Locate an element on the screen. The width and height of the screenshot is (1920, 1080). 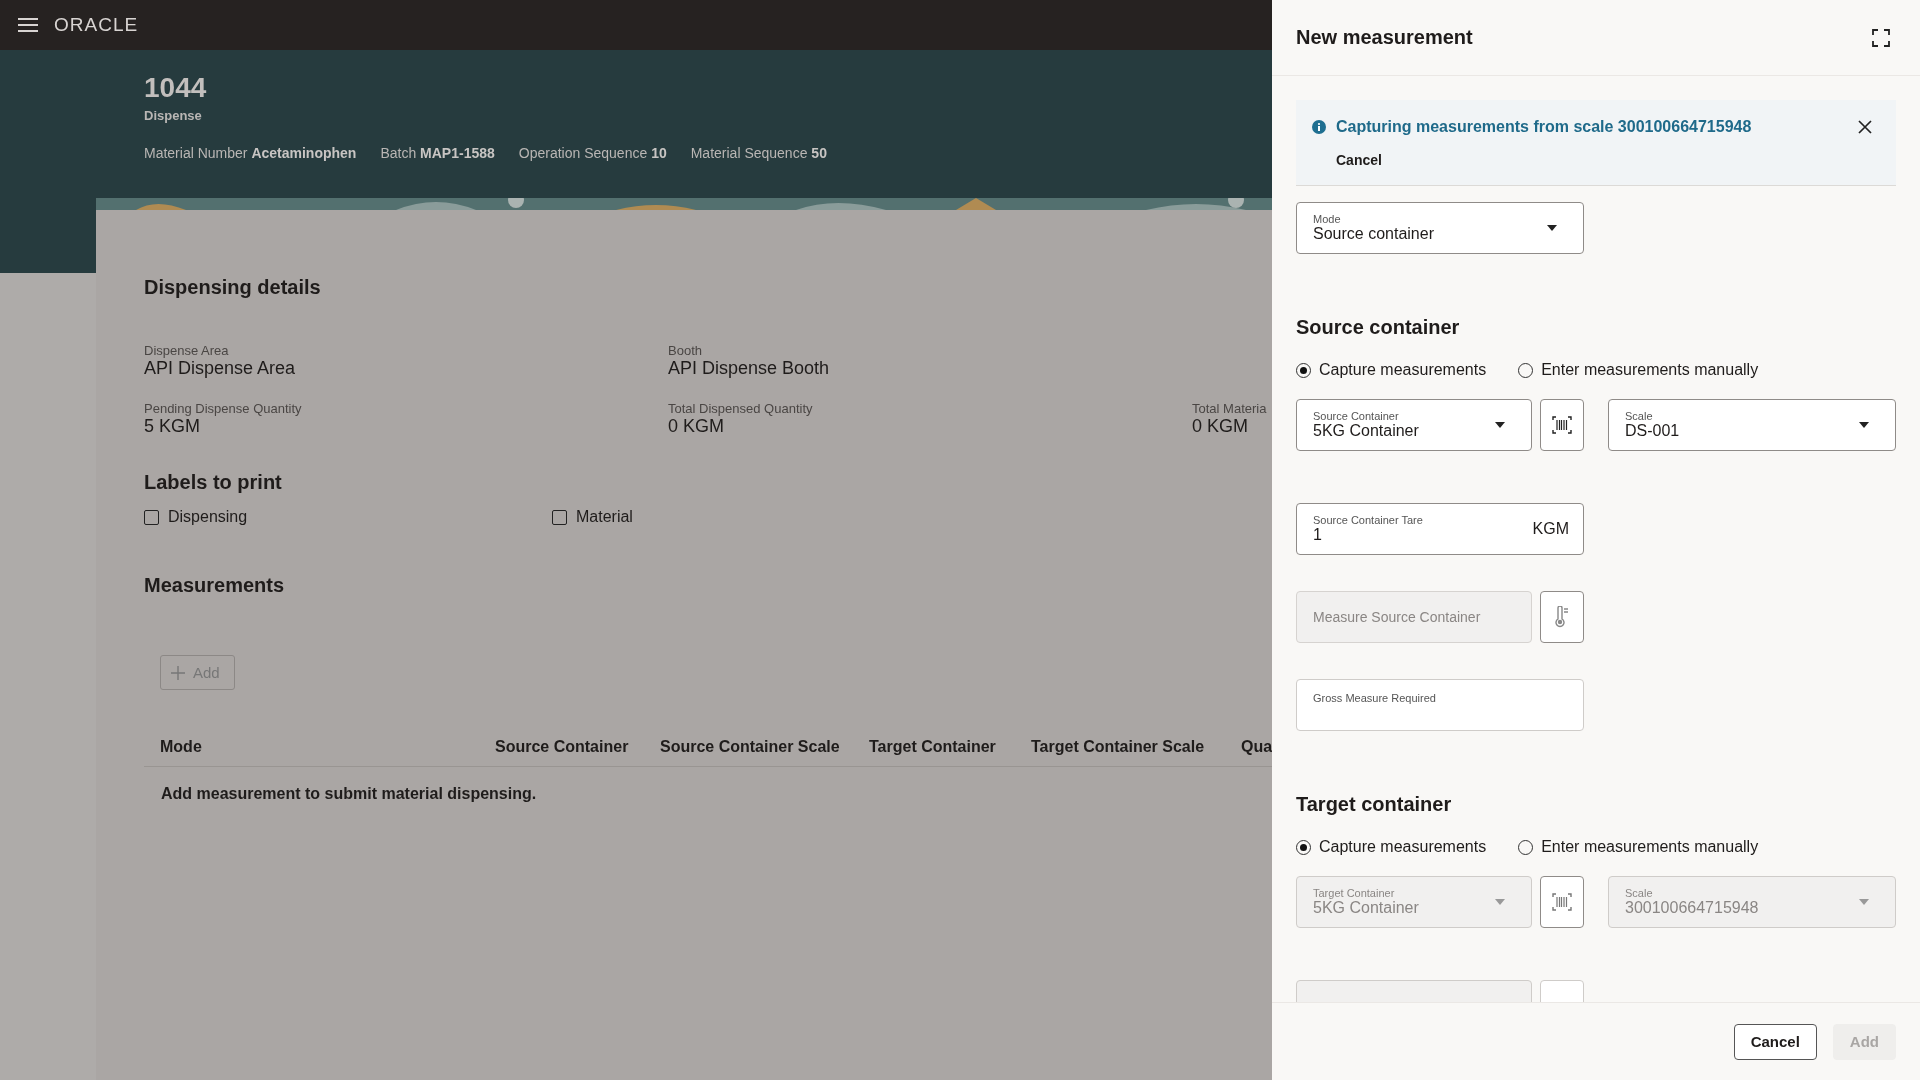
field-value: 5 KGM is located at coordinates (172, 426).